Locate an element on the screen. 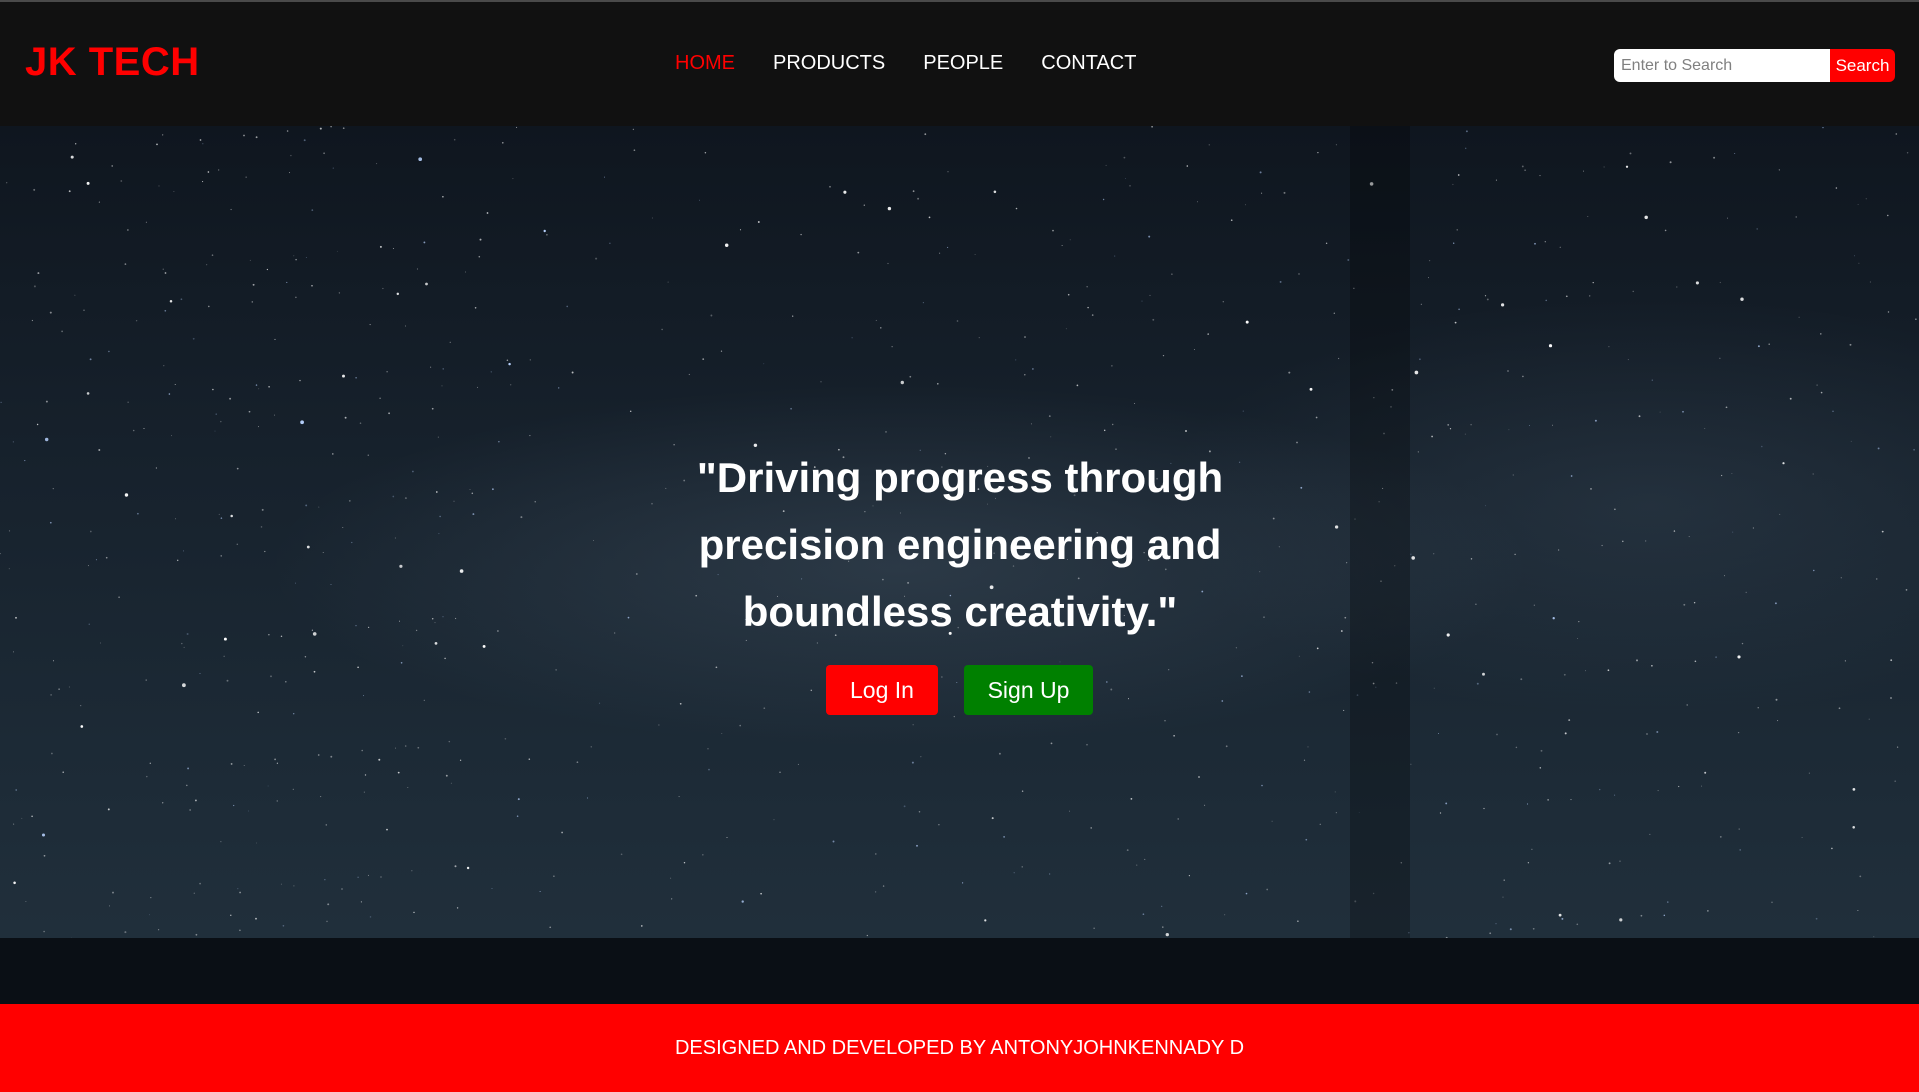  nav-item-home: HOME is located at coordinates (705, 63).